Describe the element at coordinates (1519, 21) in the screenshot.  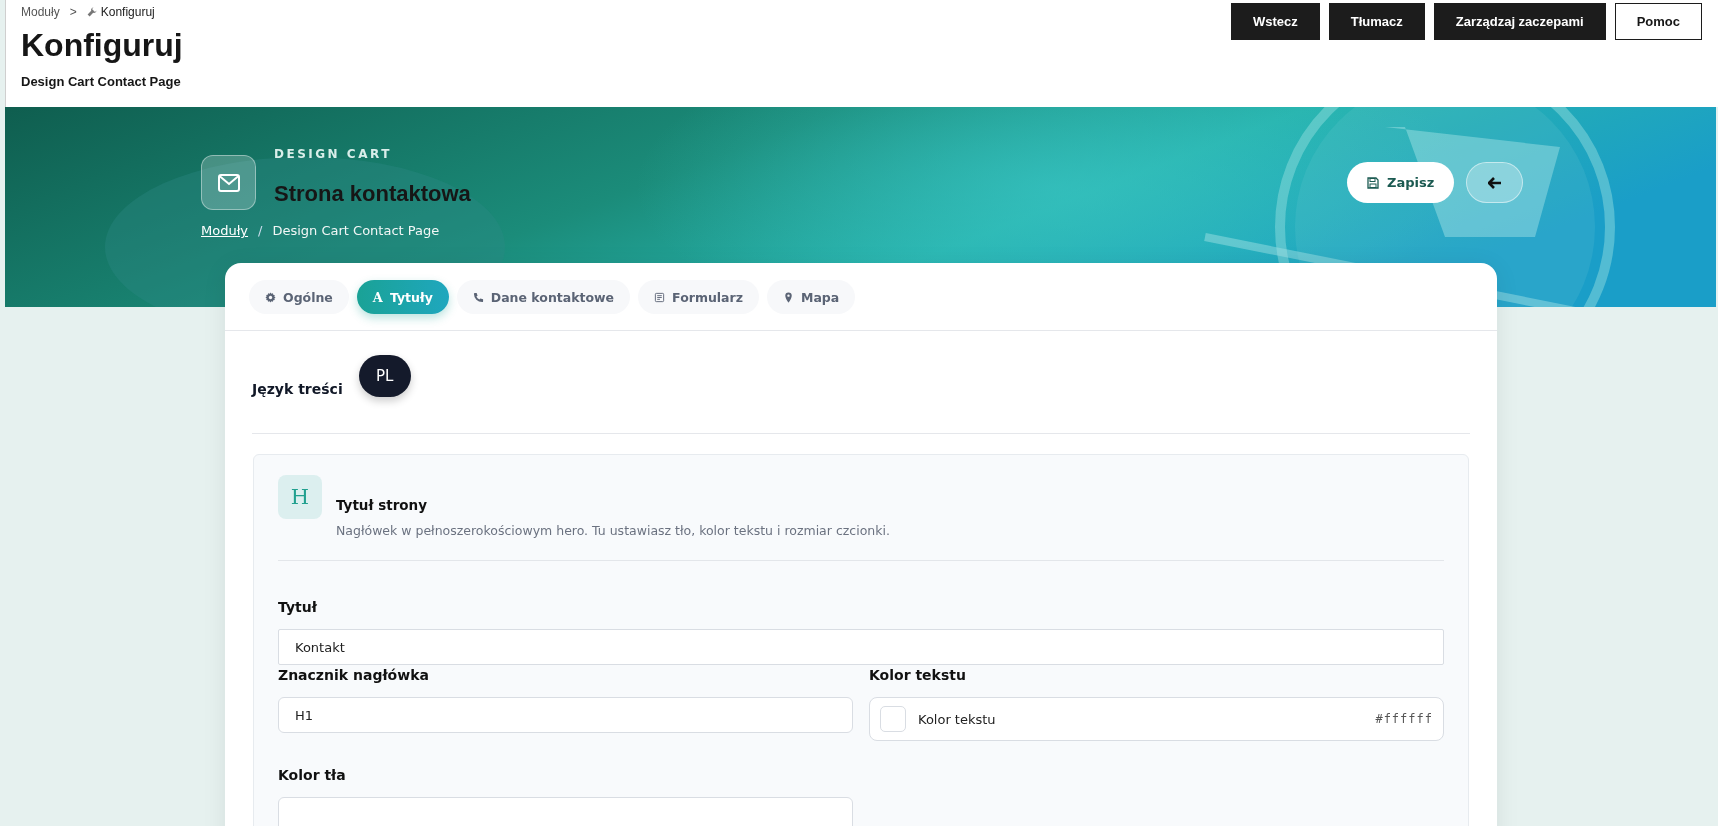
I see `action-button: Zarządzaj zaczepami` at that location.